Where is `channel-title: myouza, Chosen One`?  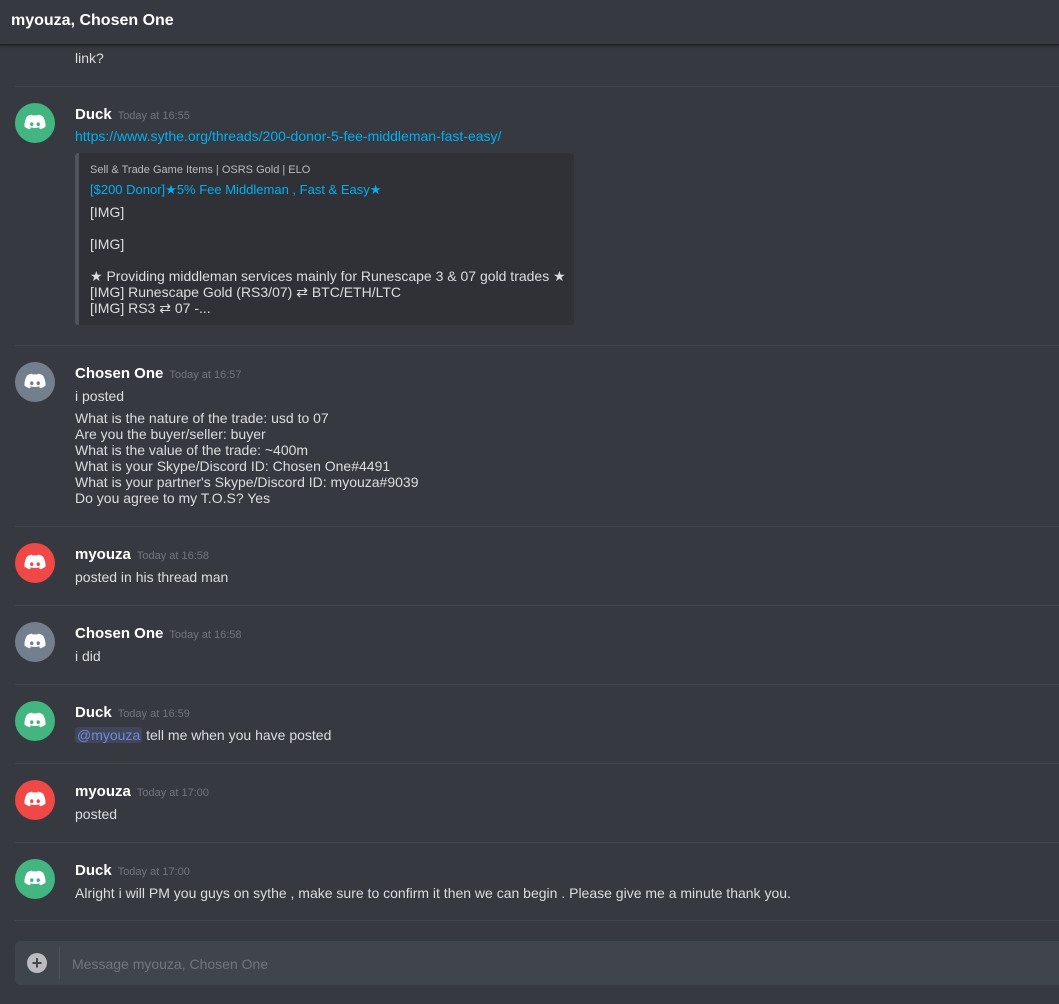
channel-title: myouza, Chosen One is located at coordinates (92, 20).